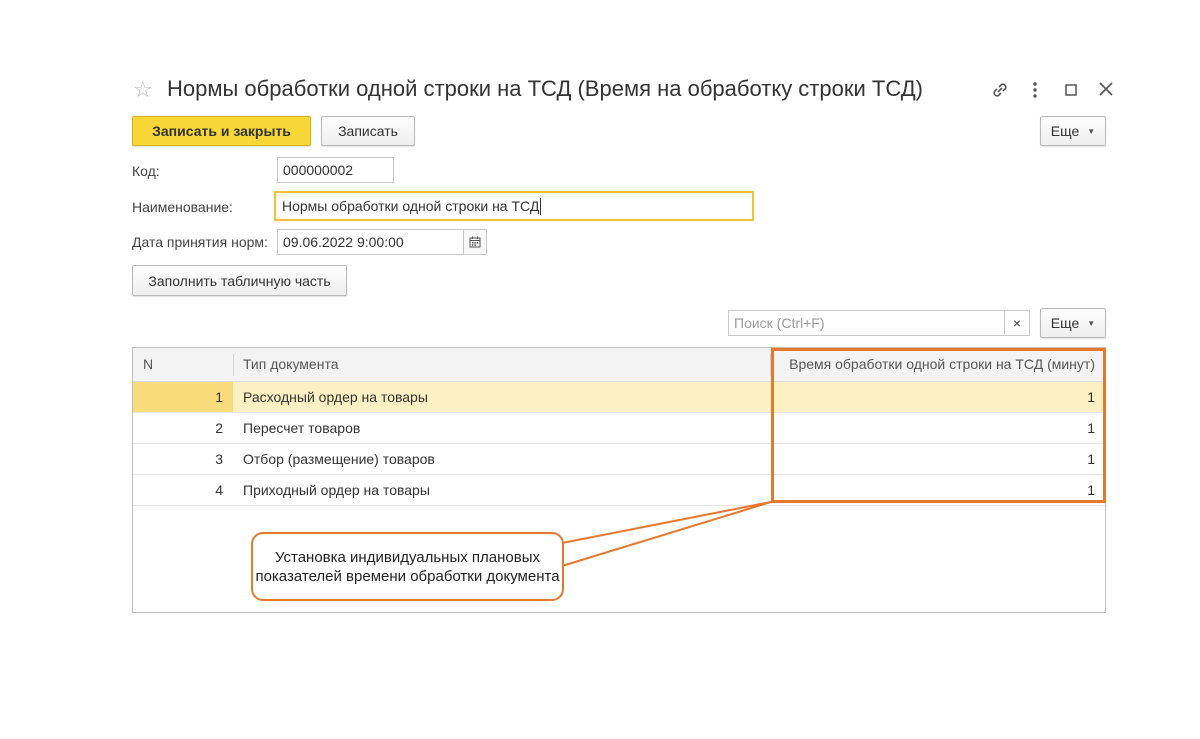  What do you see at coordinates (318, 170) in the screenshot?
I see `code-value: 000000002` at bounding box center [318, 170].